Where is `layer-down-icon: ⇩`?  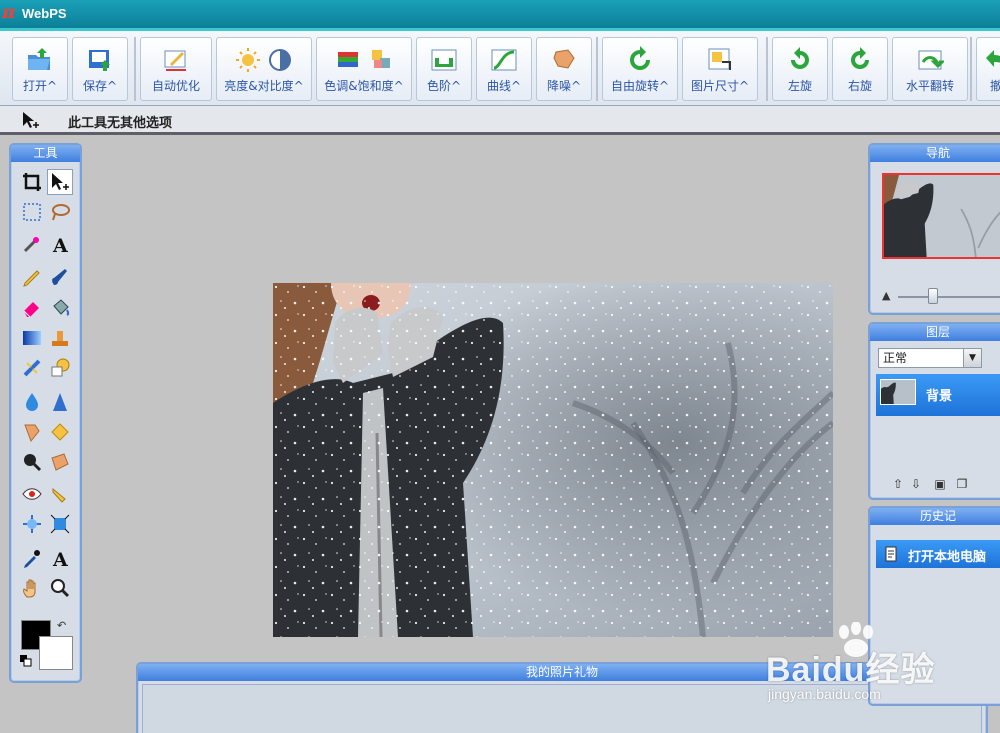
layer-down-icon: ⇩ is located at coordinates (916, 484).